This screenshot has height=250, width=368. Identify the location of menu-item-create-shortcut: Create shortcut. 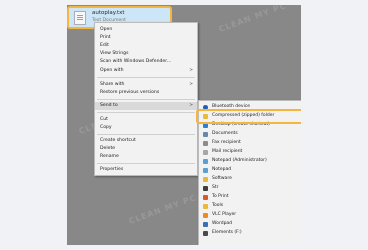
(146, 141).